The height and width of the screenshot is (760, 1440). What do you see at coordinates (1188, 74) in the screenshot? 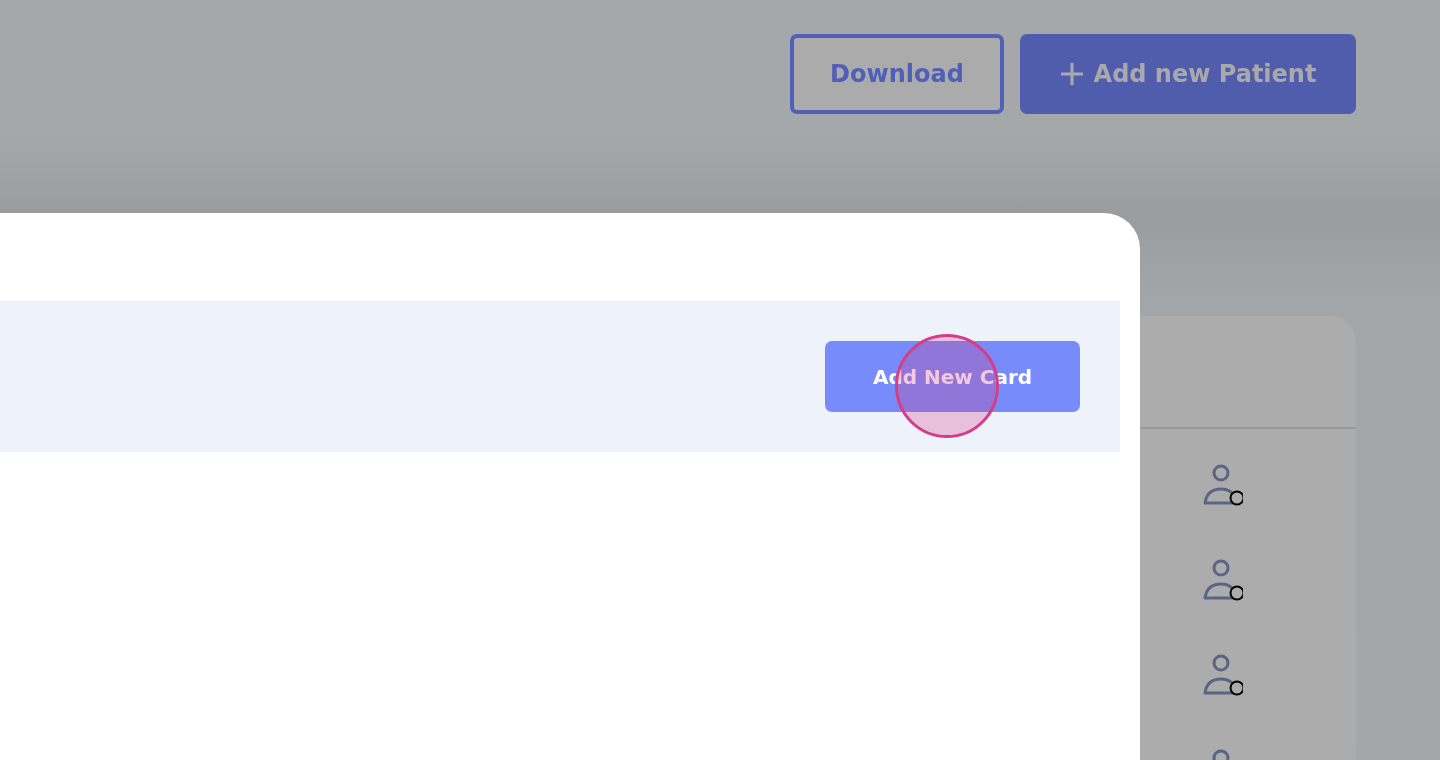
I see `add-patient-button: Add new Patient` at bounding box center [1188, 74].